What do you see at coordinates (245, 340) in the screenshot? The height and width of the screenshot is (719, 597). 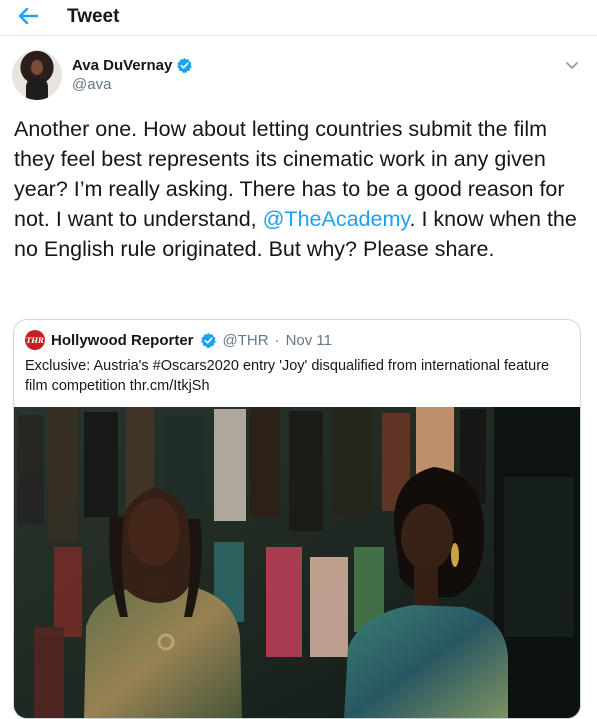 I see `quoted-author-handle: @THR` at bounding box center [245, 340].